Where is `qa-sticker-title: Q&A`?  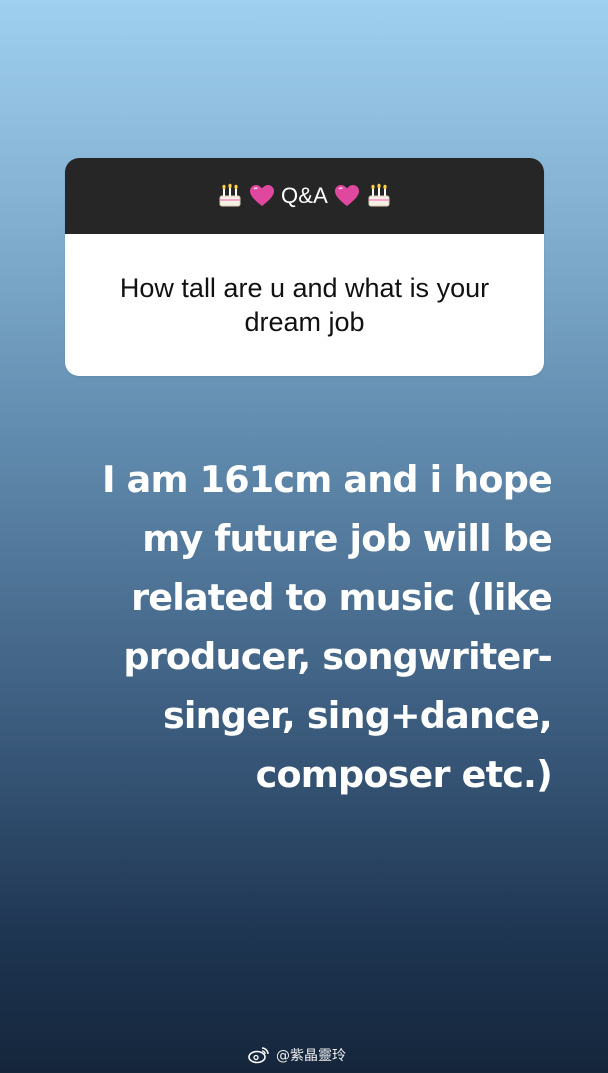
qa-sticker-title: Q&A is located at coordinates (304, 195).